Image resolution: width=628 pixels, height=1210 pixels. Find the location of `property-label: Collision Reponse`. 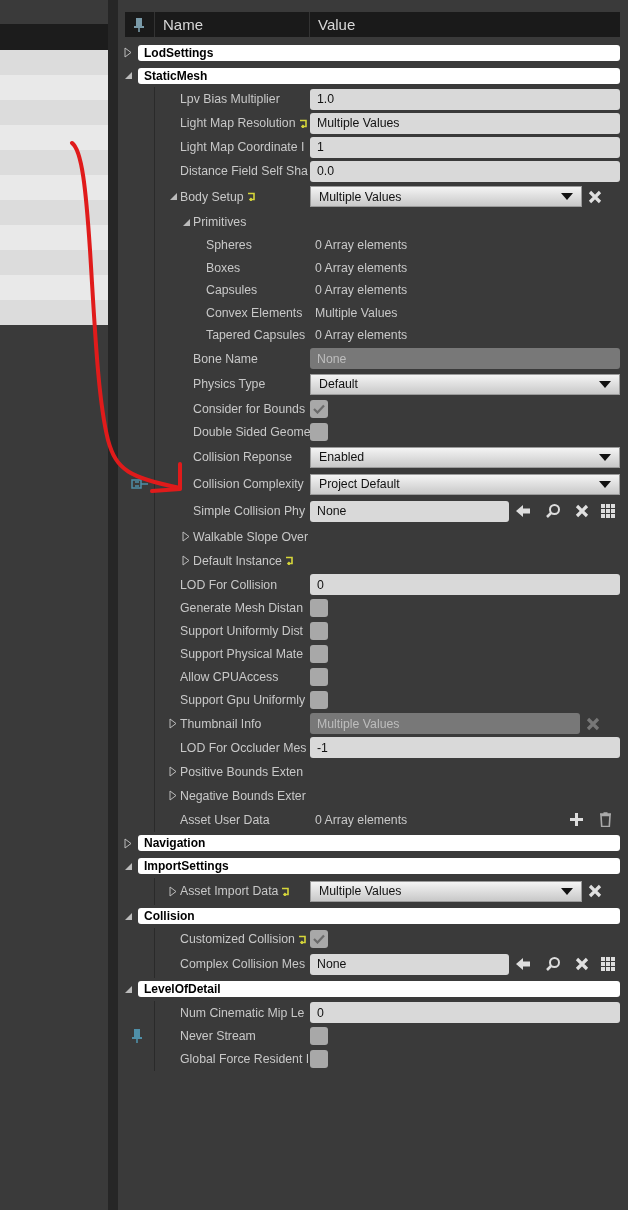

property-label: Collision Reponse is located at coordinates (243, 457).